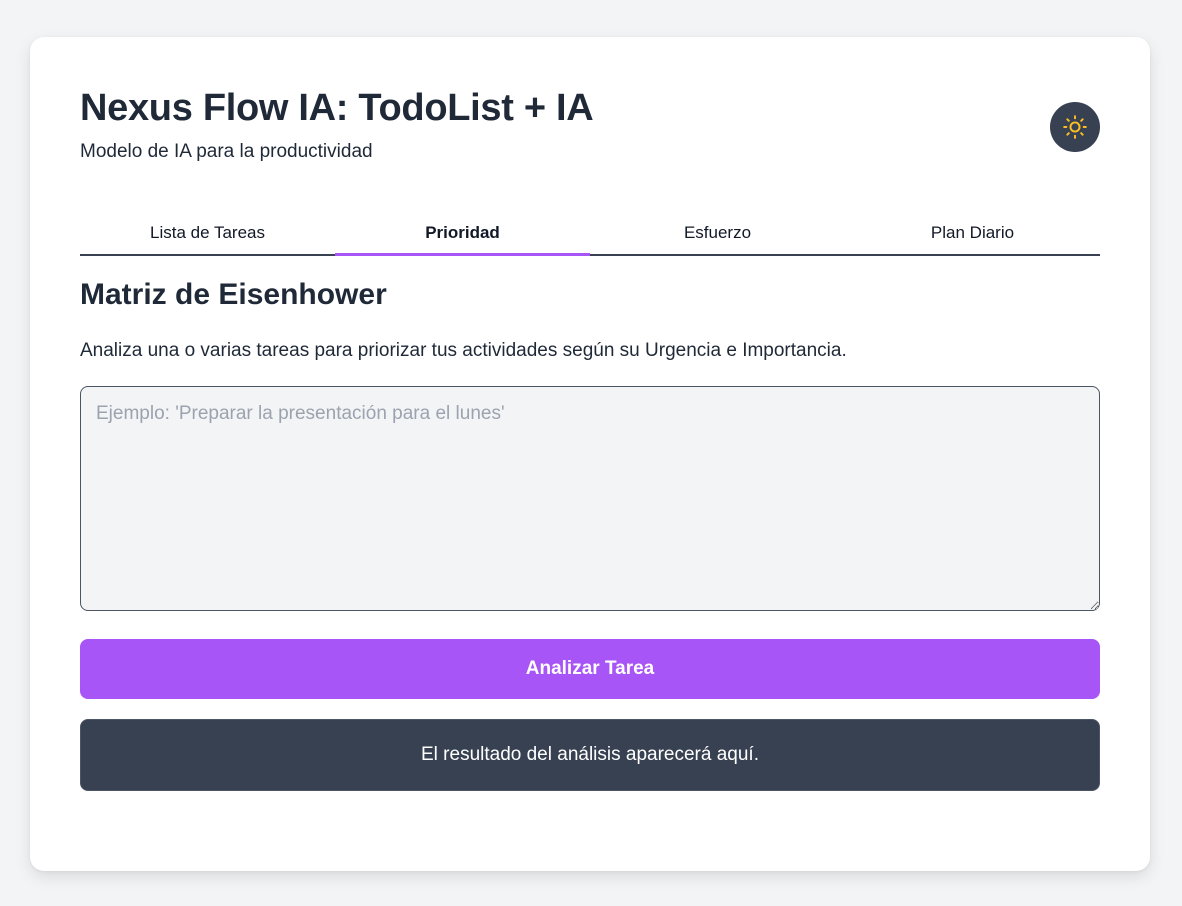 The image size is (1182, 906). What do you see at coordinates (337, 108) in the screenshot?
I see `app-title: Nexus Flow IA: TodoList + IA` at bounding box center [337, 108].